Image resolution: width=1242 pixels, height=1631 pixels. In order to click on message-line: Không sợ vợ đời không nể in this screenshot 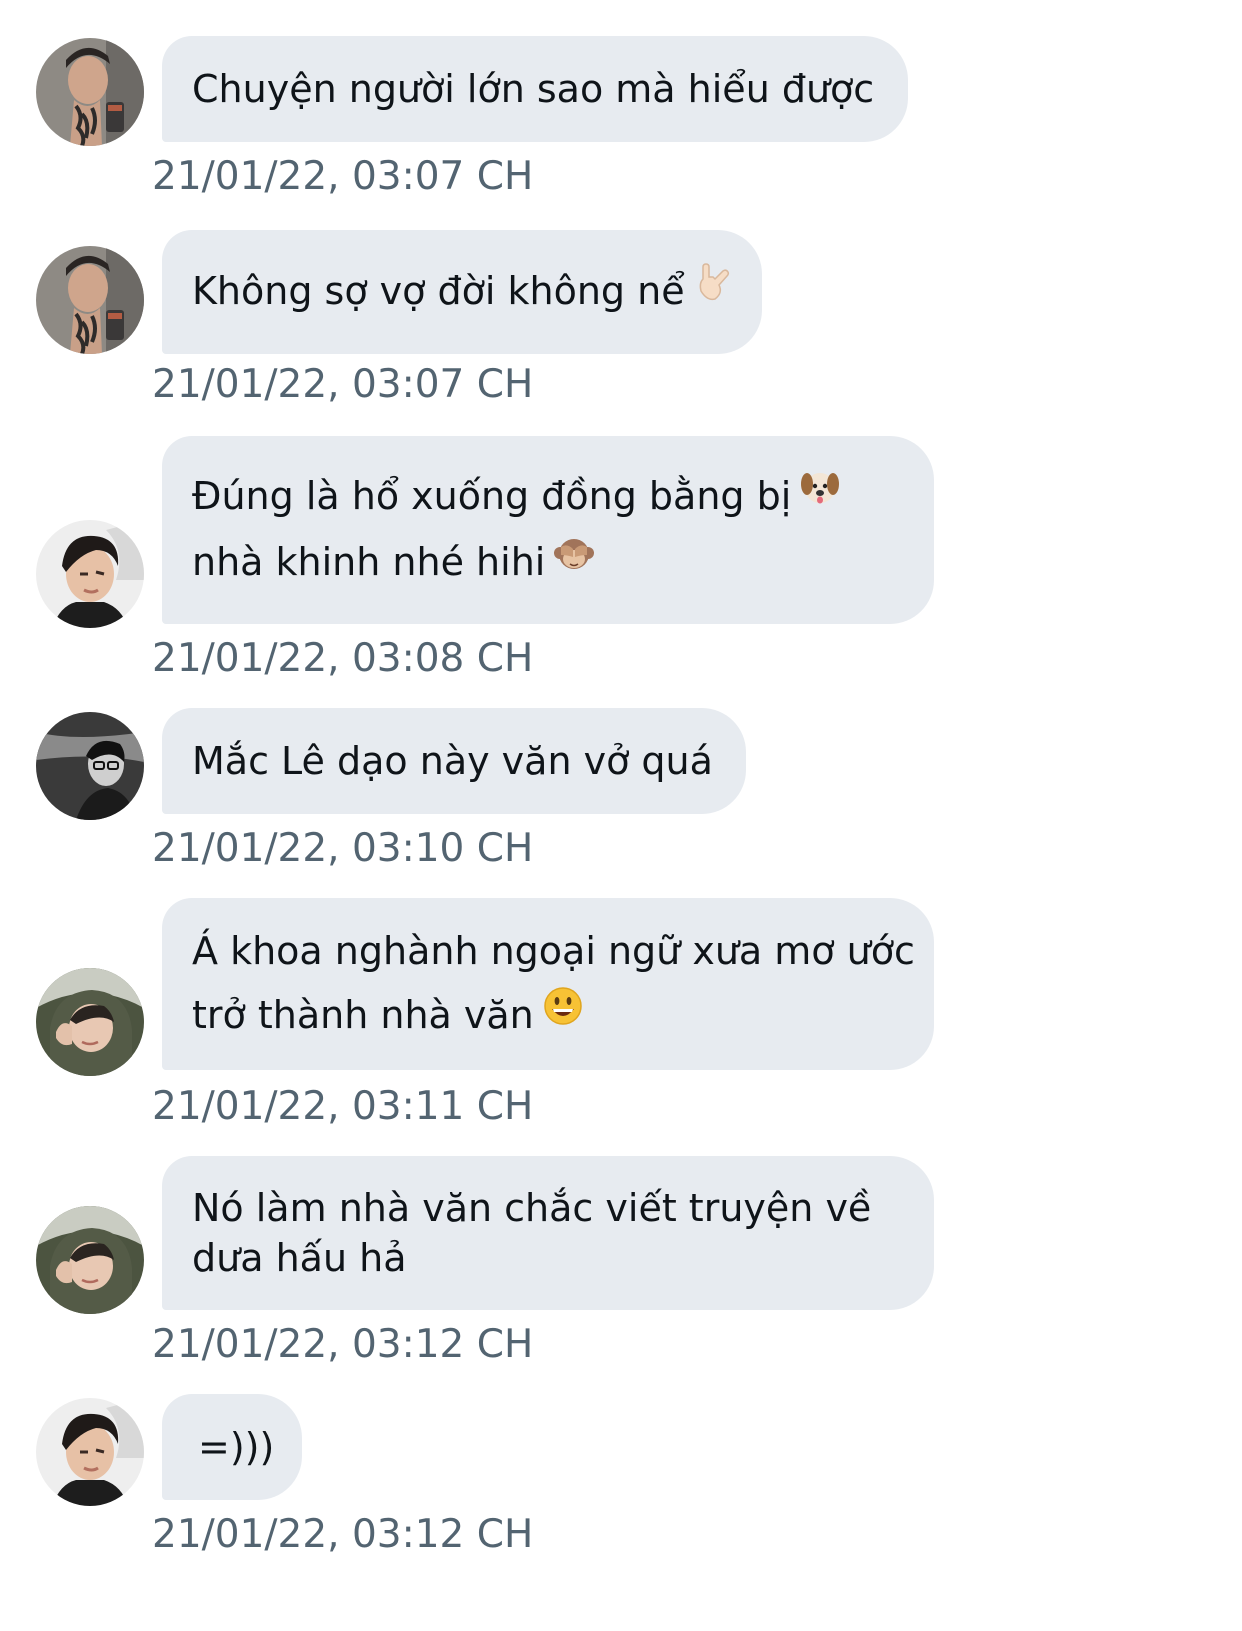, I will do `click(462, 292)`.